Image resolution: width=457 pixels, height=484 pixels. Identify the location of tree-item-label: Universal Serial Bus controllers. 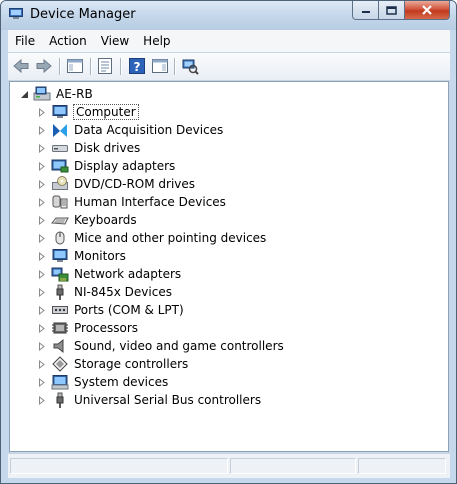
(168, 400).